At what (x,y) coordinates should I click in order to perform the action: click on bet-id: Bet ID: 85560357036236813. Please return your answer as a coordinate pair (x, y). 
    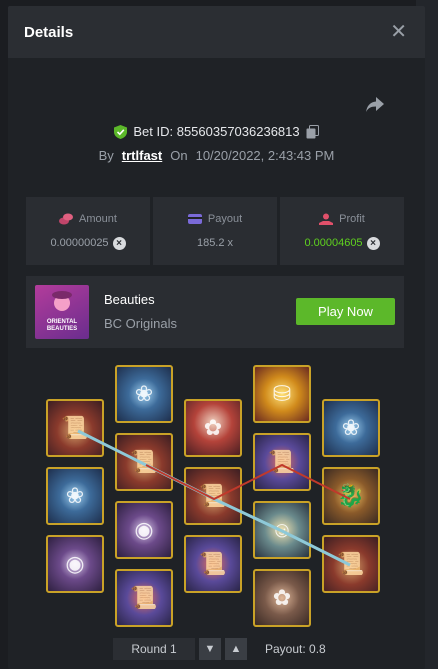
    Looking at the image, I should click on (216, 131).